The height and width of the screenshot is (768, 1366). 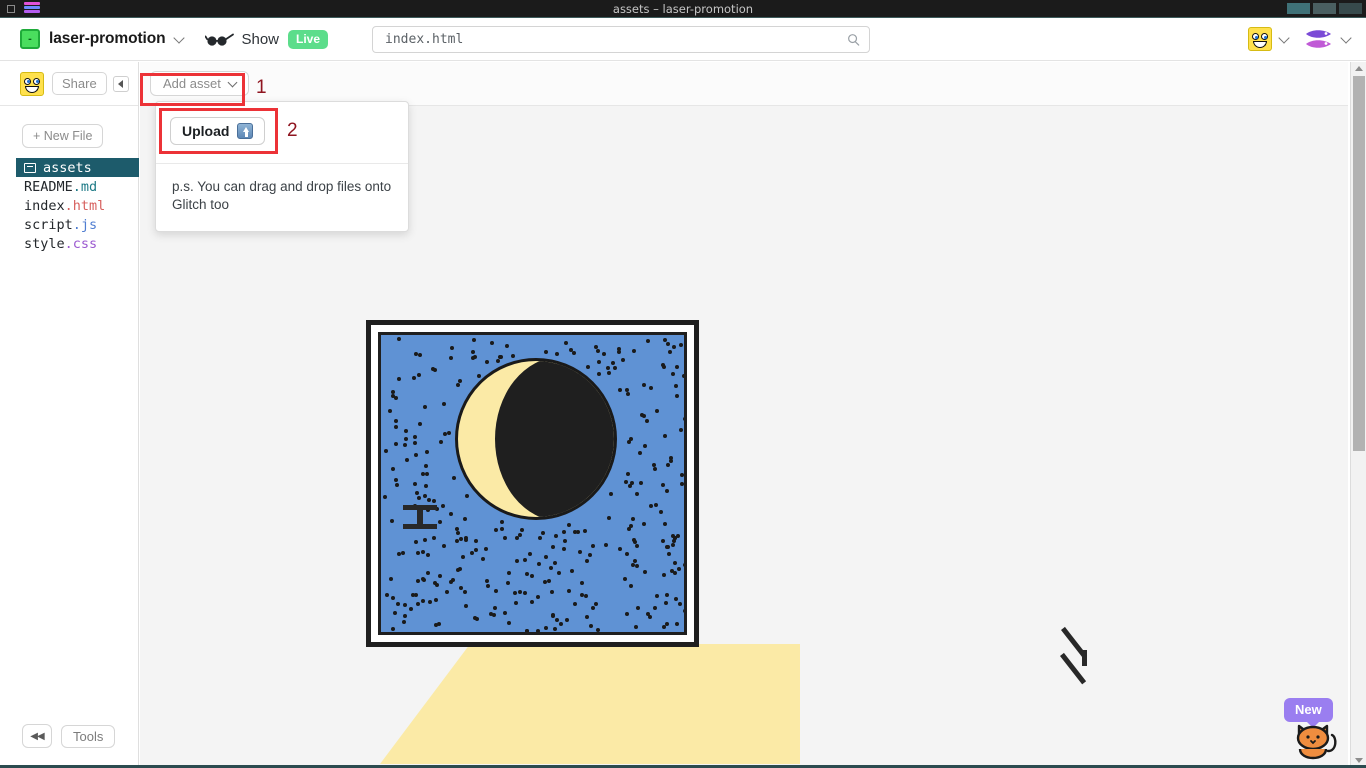 What do you see at coordinates (261, 87) in the screenshot?
I see `annotation-number-1: 1` at bounding box center [261, 87].